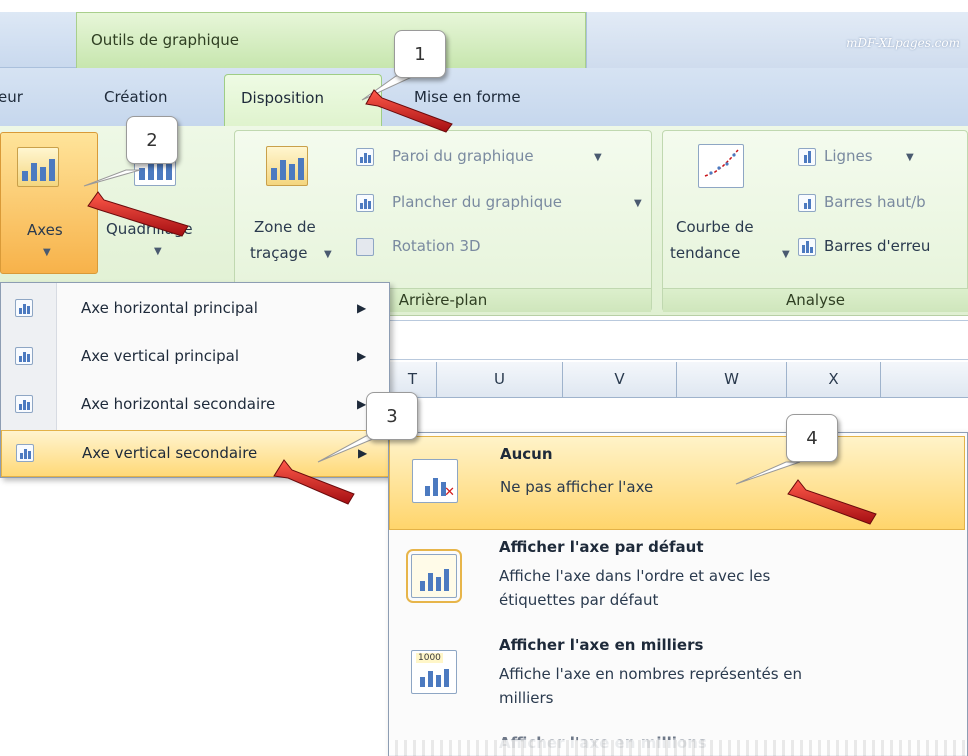  What do you see at coordinates (282, 98) in the screenshot?
I see `tab-disposition-label: Disposition` at bounding box center [282, 98].